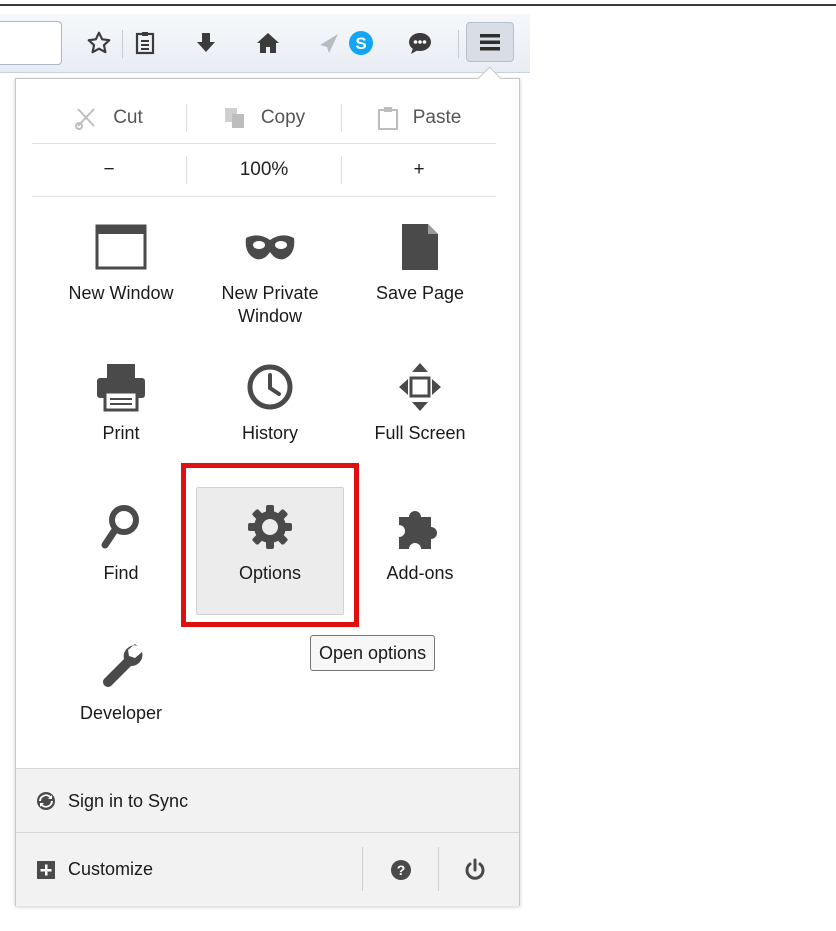 This screenshot has height=931, width=836. I want to click on sync-footer: Sign in to Sync, so click(267, 800).